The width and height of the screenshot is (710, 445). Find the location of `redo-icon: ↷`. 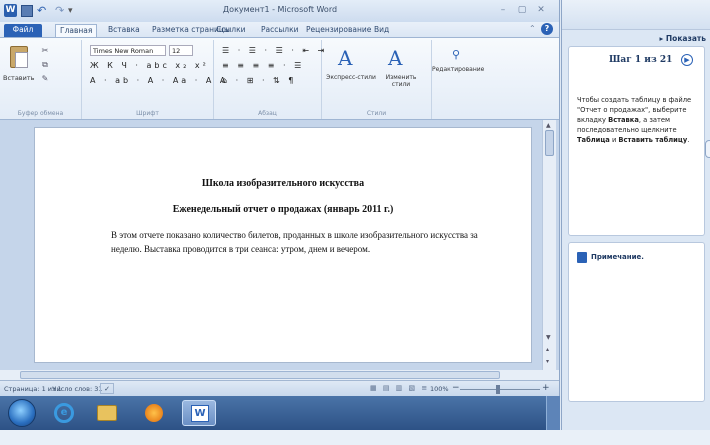

redo-icon: ↷ is located at coordinates (59, 11).